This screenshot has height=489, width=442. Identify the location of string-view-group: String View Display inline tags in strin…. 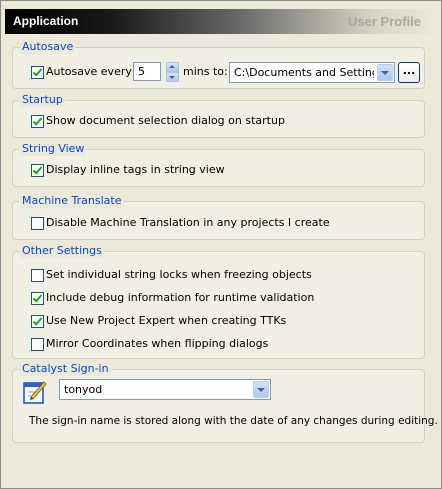
(218, 164).